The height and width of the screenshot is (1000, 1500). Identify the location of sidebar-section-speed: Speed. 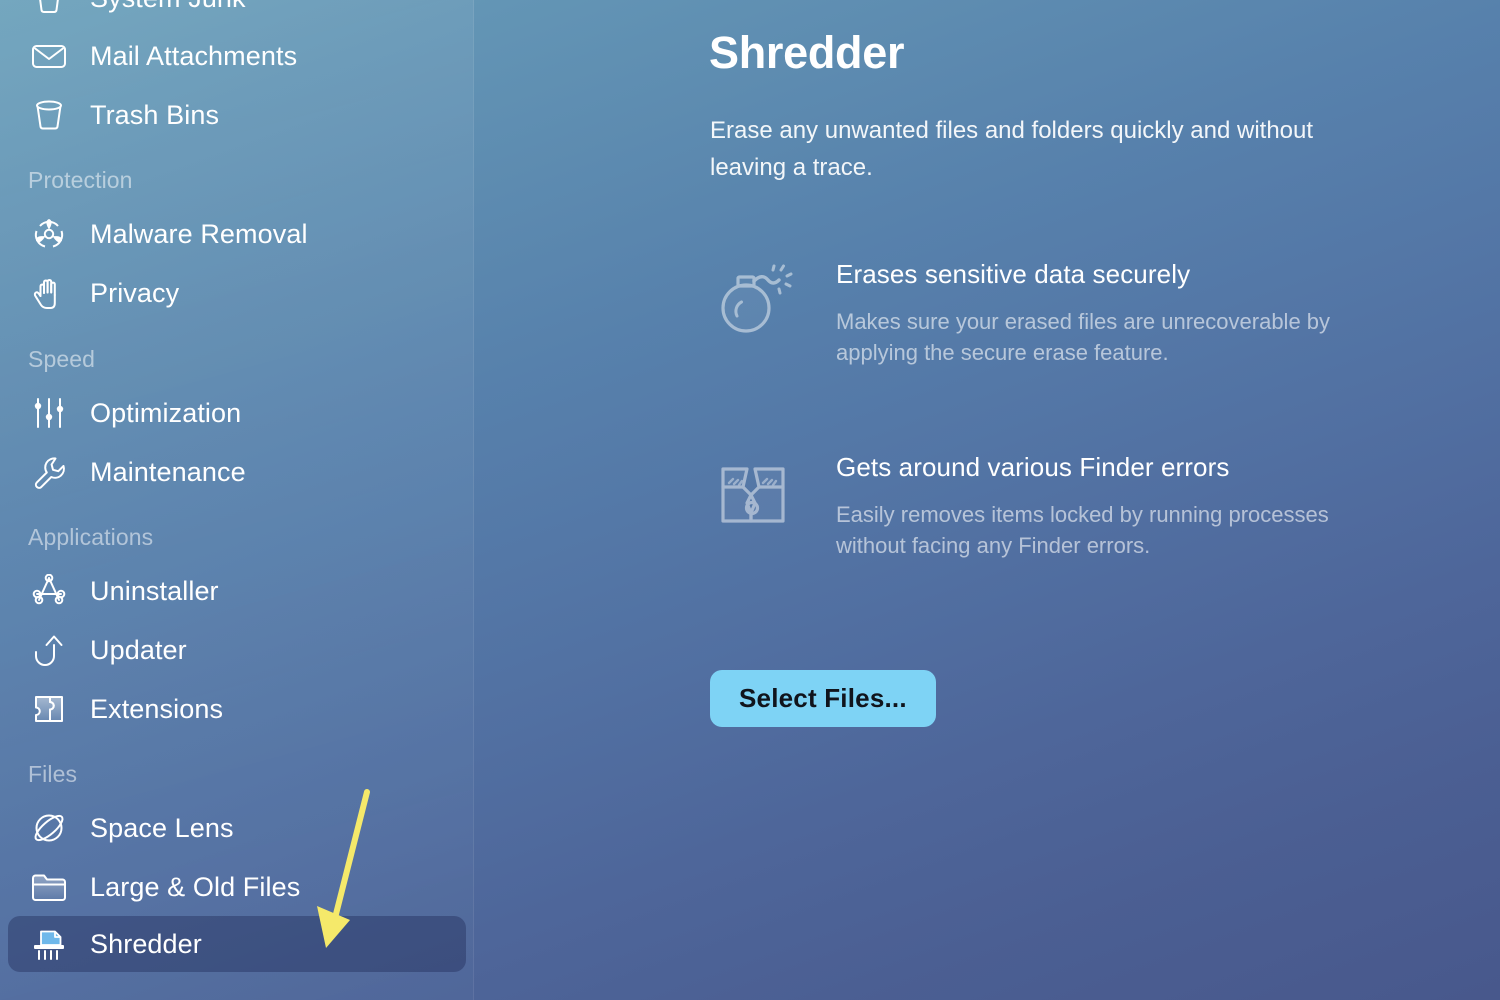
(47, 359).